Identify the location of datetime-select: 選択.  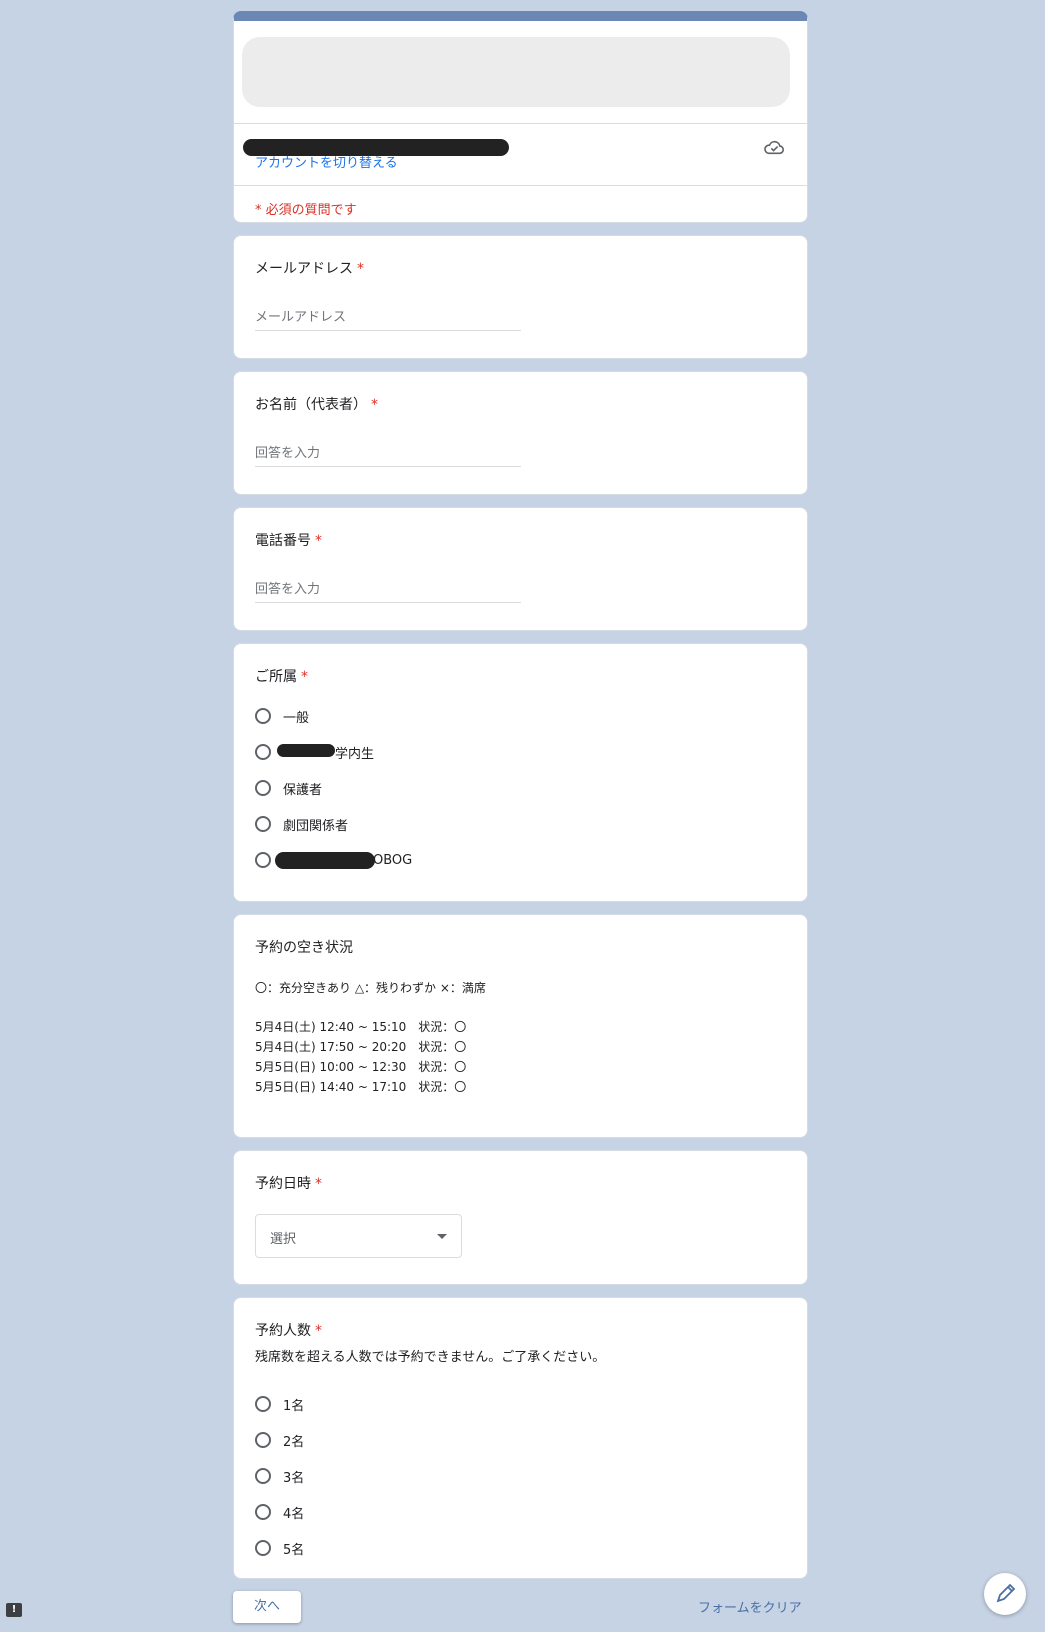
(358, 1236).